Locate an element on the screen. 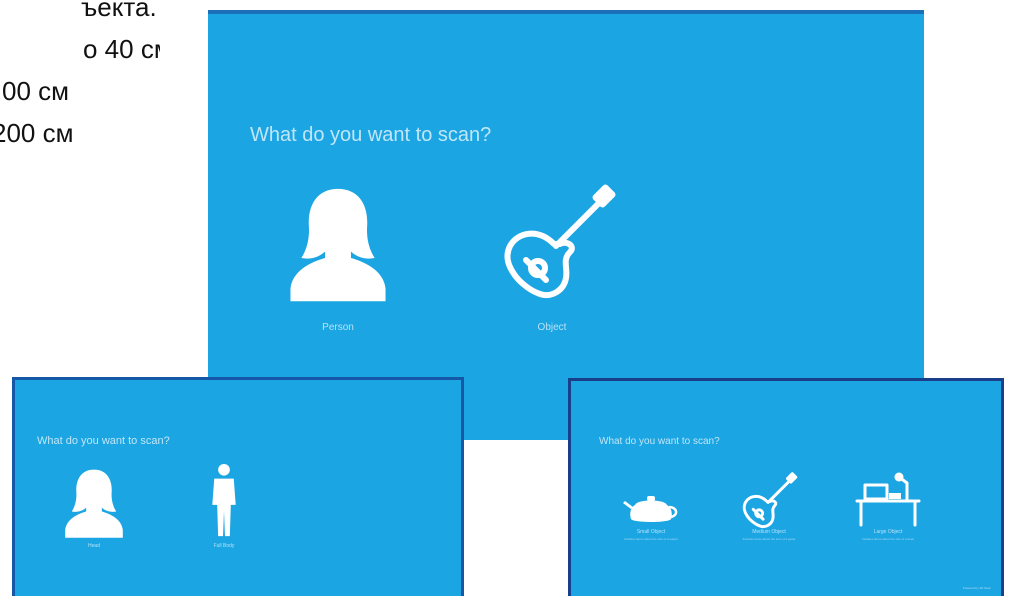 The width and height of the screenshot is (1012, 596). medium-object-label: Medium Object is located at coordinates (769, 532).